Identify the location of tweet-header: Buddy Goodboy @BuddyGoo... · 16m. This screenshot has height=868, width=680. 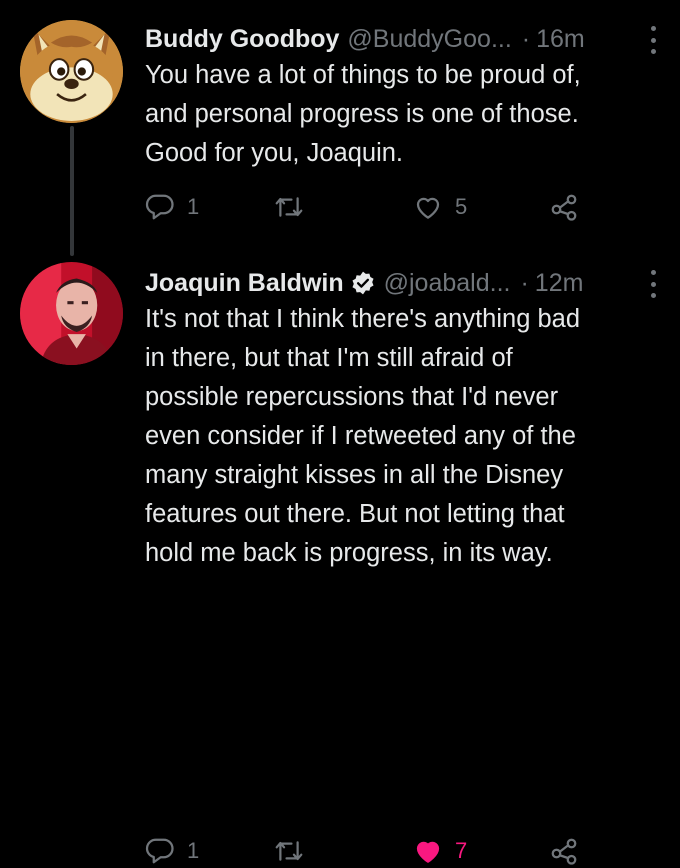
(402, 39).